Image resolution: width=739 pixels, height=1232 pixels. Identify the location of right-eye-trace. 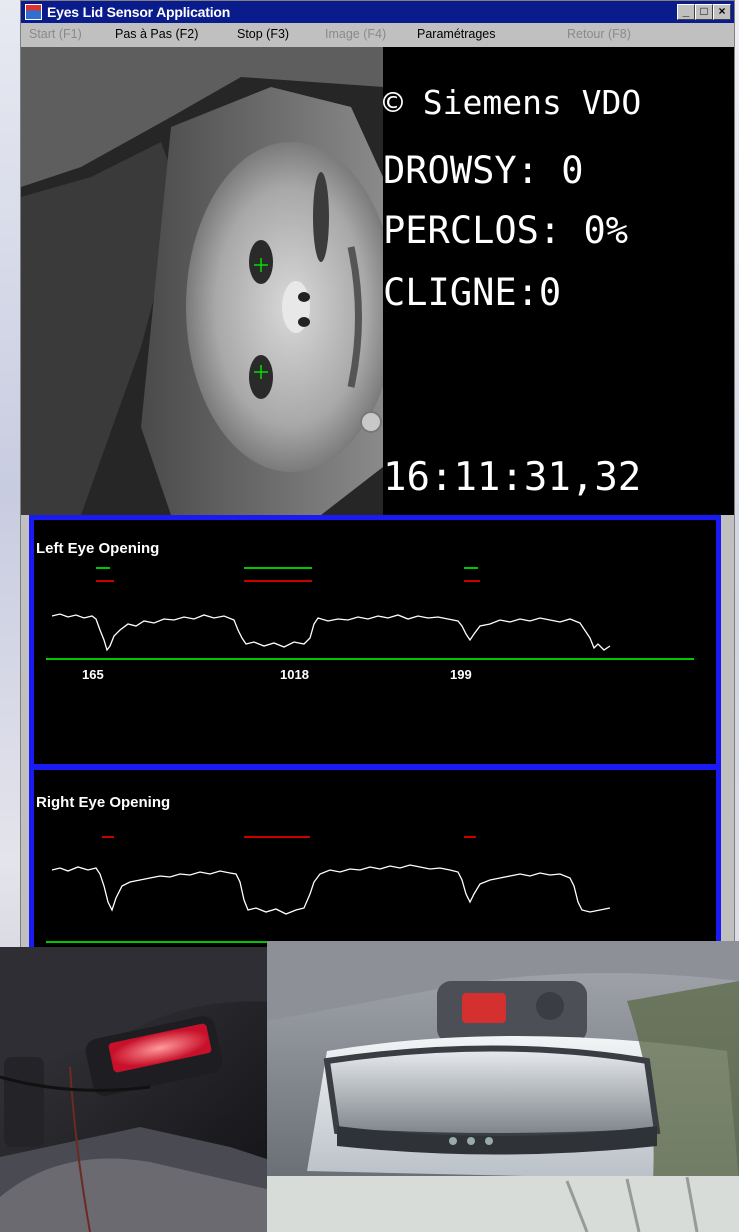
(370, 889).